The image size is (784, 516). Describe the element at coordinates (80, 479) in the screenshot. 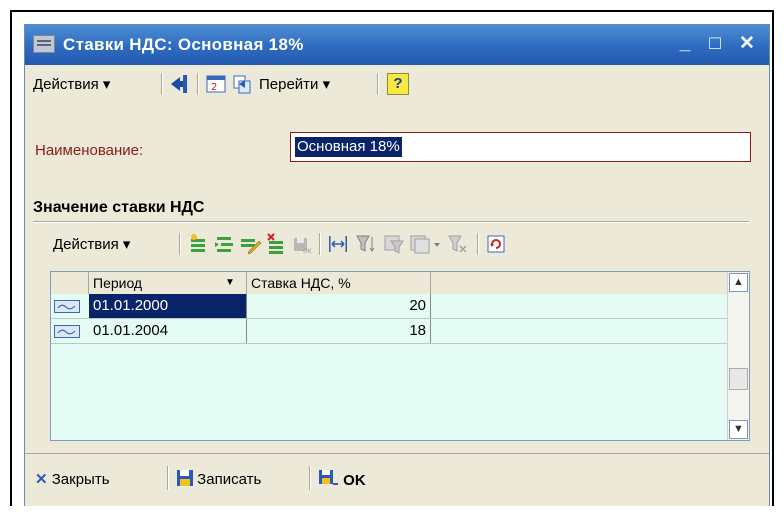

I see `close-button-label: Закрыть` at that location.